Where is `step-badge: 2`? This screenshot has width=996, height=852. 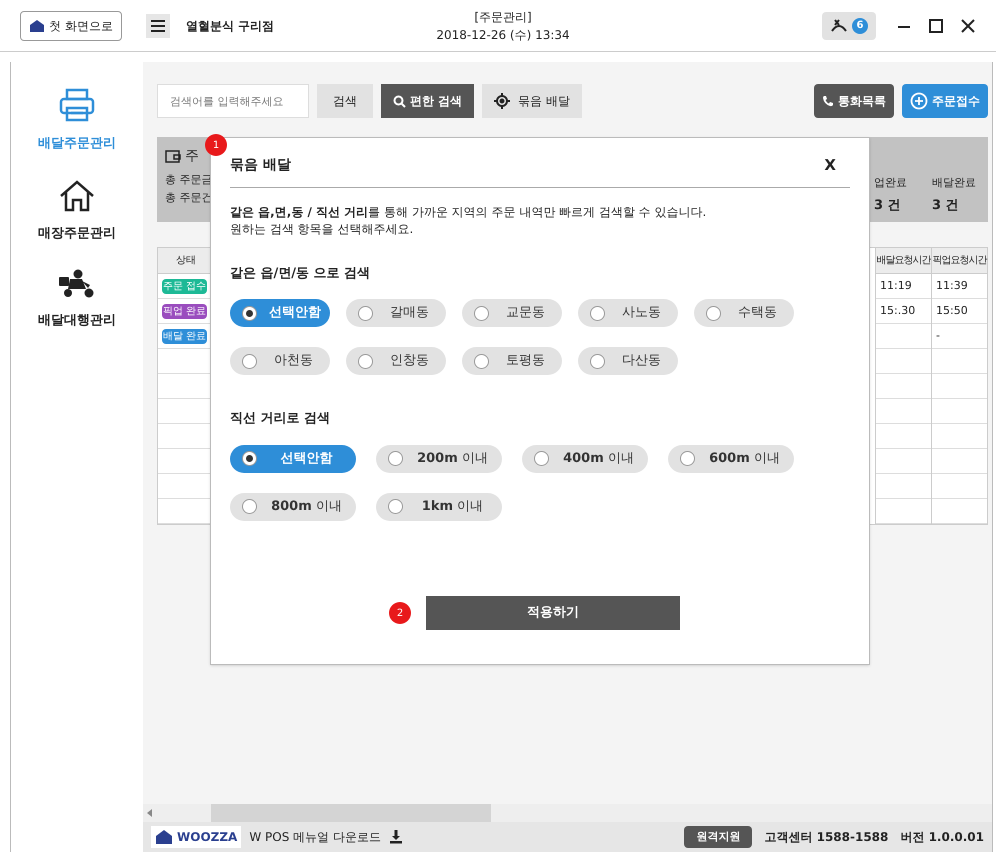 step-badge: 2 is located at coordinates (400, 613).